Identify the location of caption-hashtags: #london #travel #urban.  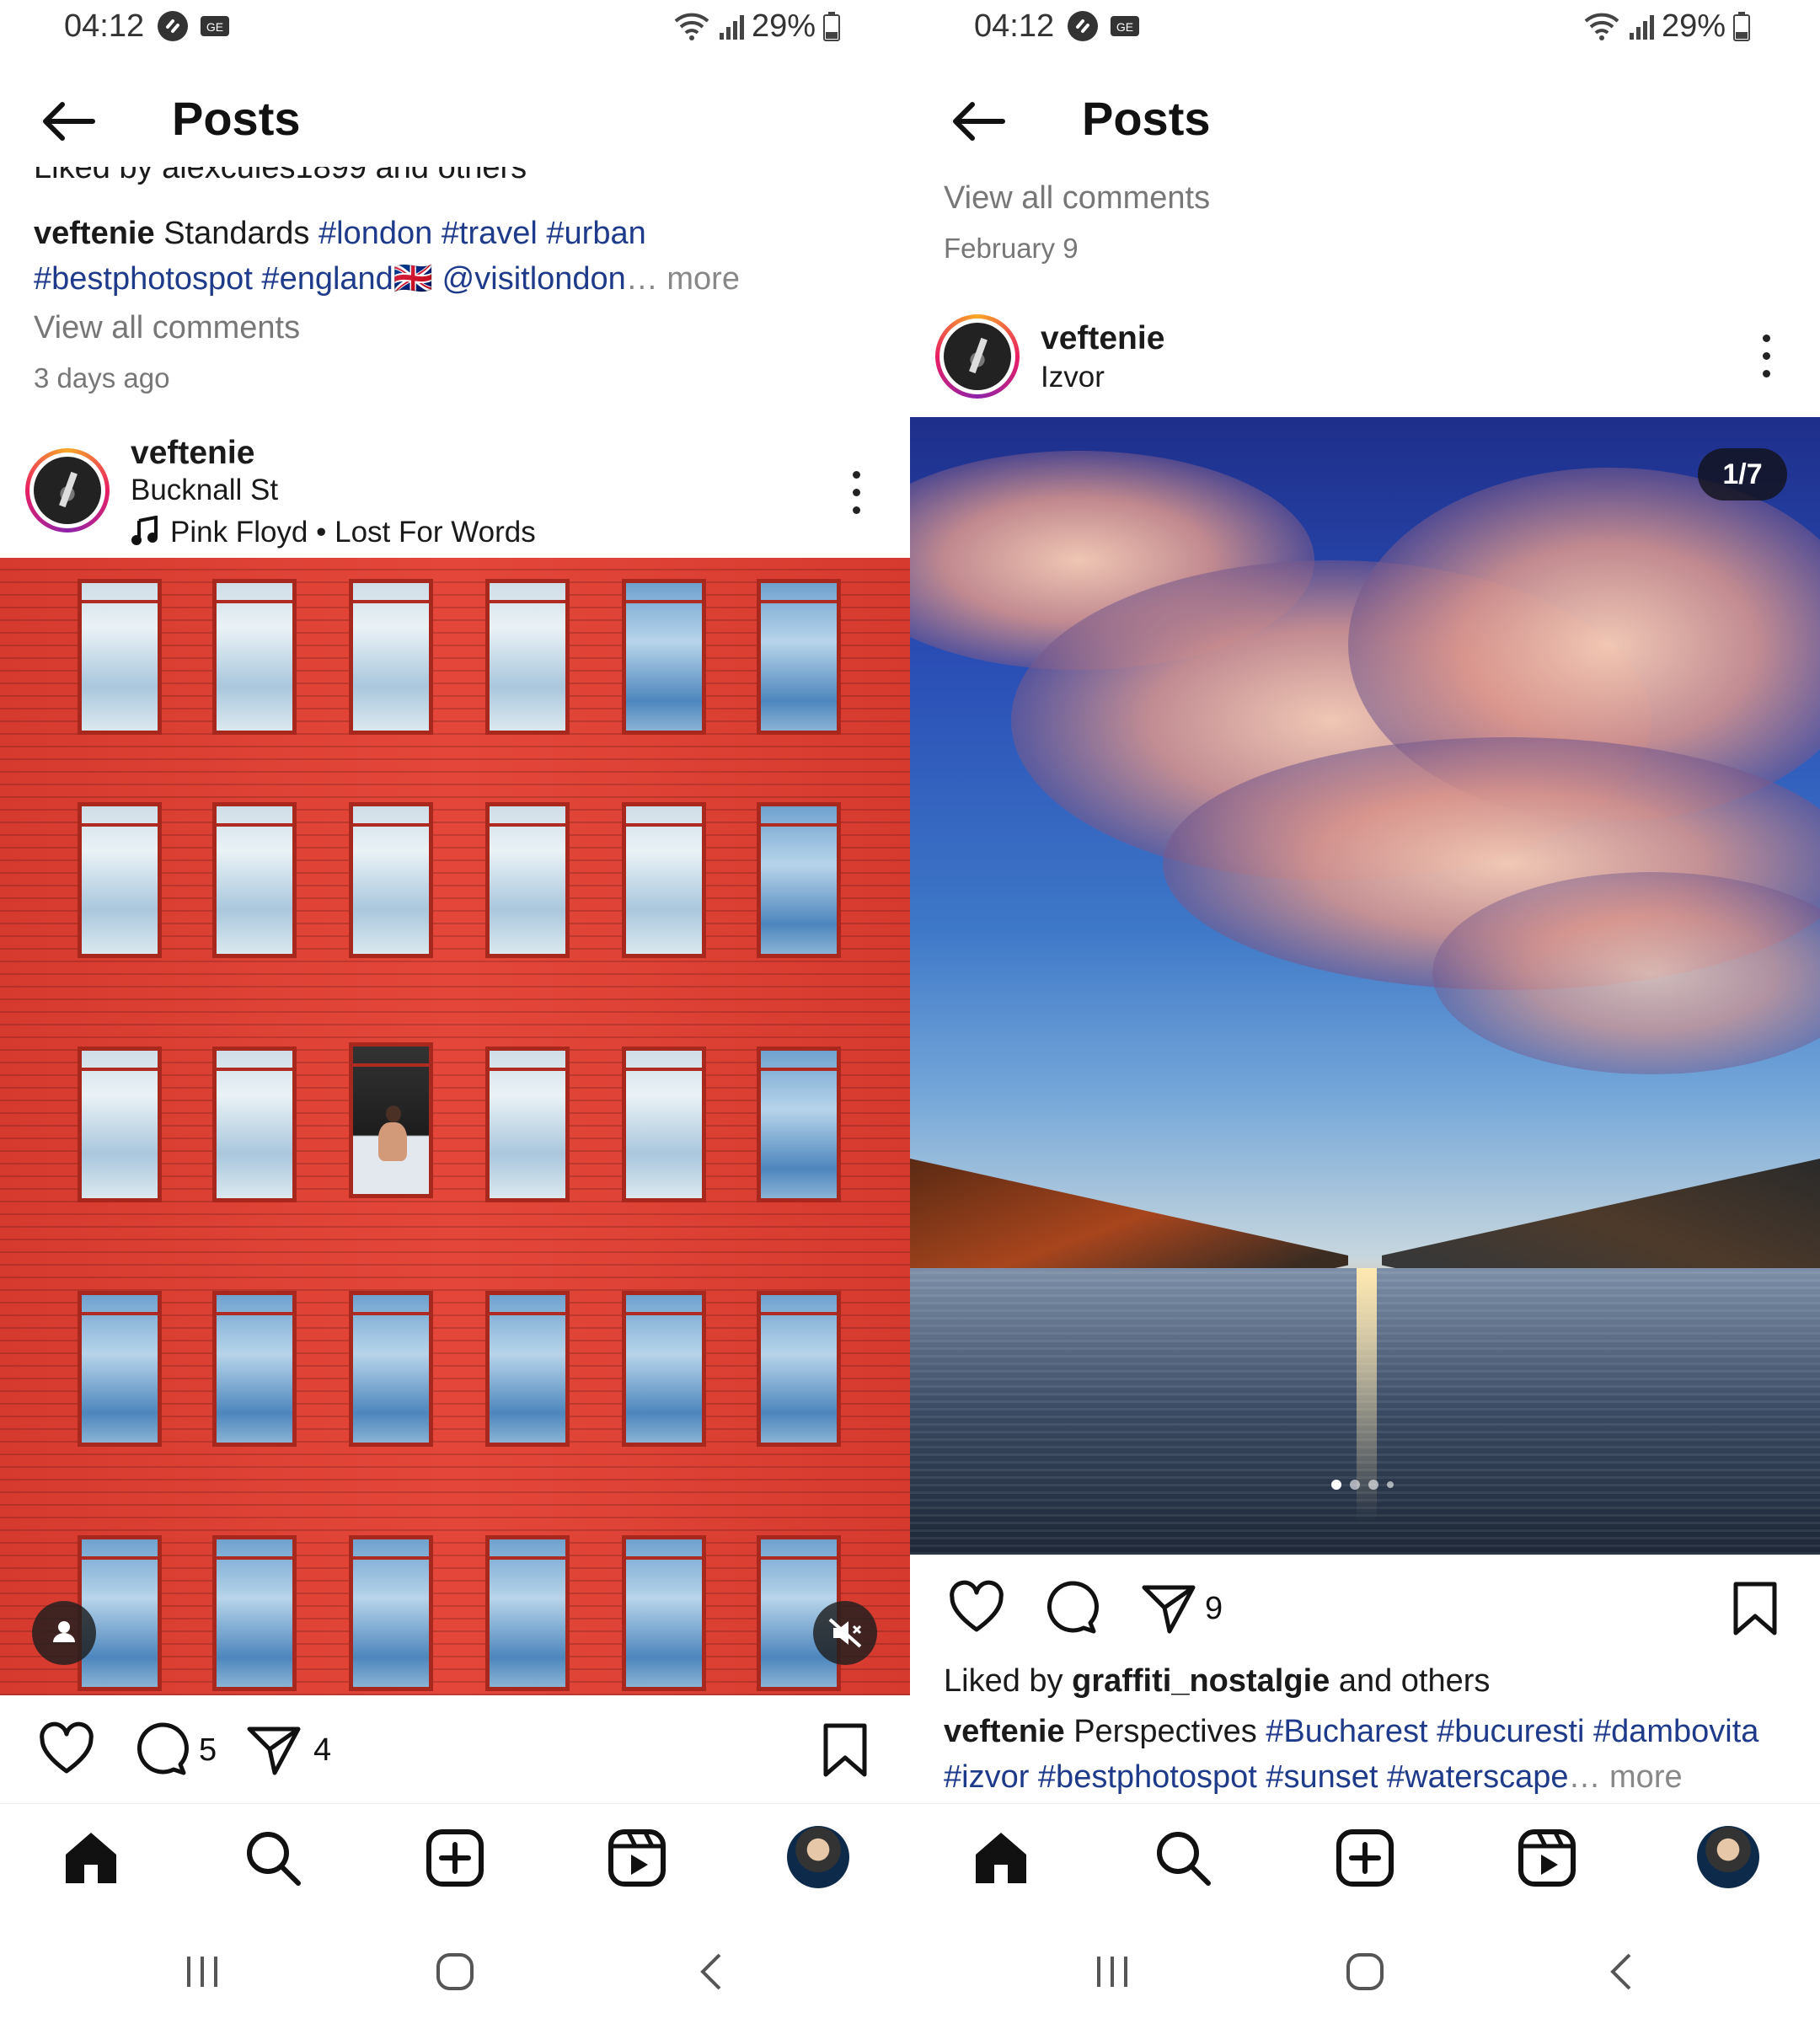
(482, 234).